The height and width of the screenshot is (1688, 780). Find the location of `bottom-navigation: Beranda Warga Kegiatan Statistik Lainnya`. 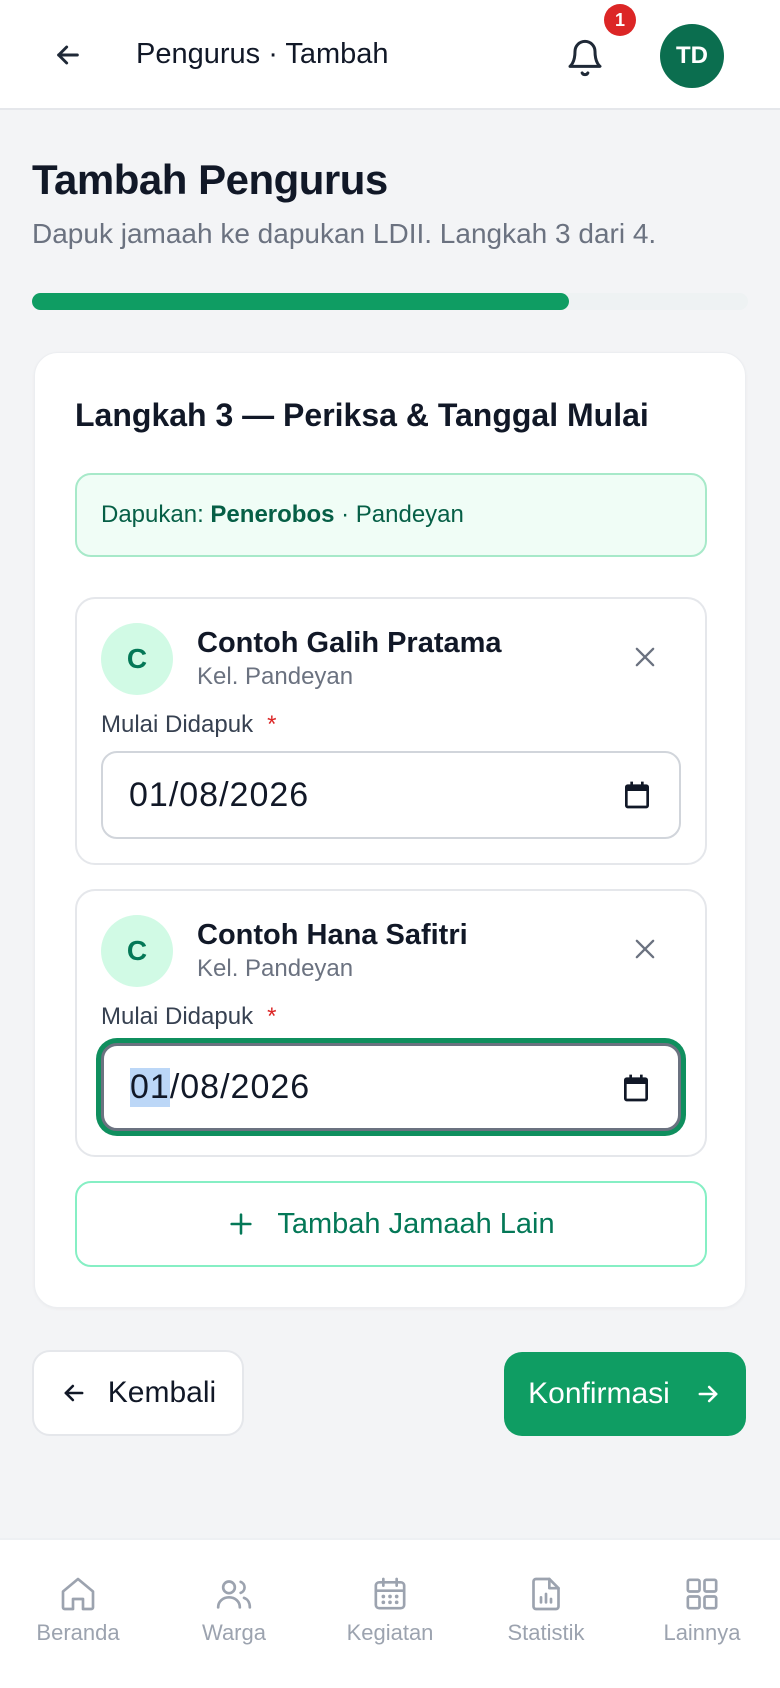

bottom-navigation: Beranda Warga Kegiatan Statistik Lainnya is located at coordinates (390, 1613).